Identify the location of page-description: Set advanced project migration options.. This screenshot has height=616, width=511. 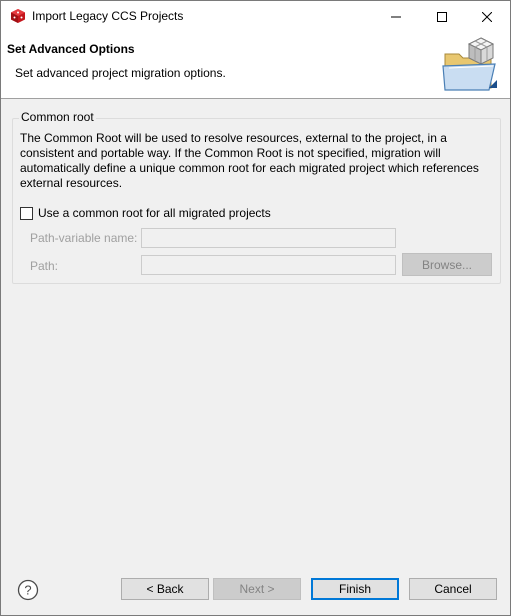
(120, 73).